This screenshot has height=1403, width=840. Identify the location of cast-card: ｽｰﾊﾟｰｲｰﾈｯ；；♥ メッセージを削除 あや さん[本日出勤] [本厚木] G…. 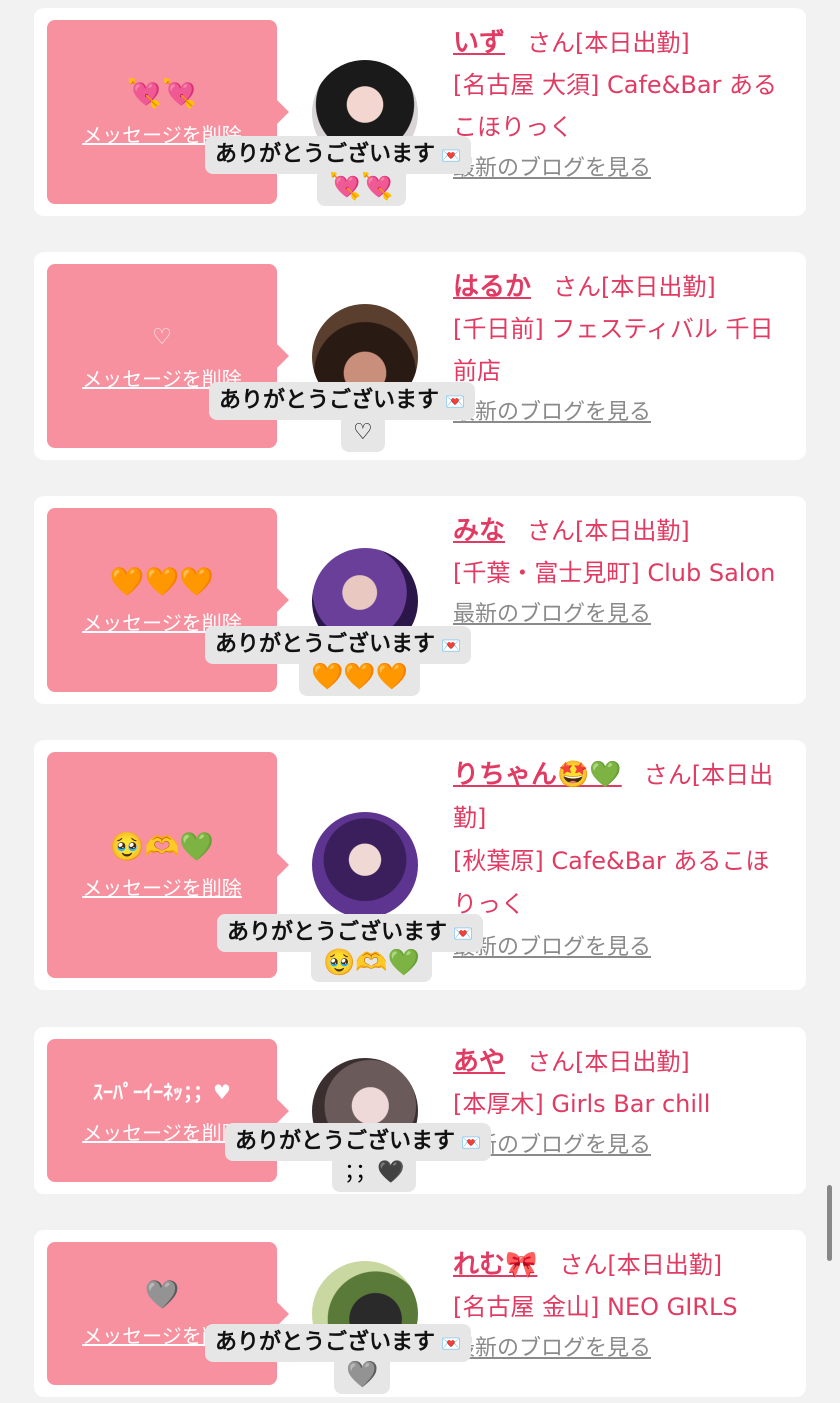
(420, 1110).